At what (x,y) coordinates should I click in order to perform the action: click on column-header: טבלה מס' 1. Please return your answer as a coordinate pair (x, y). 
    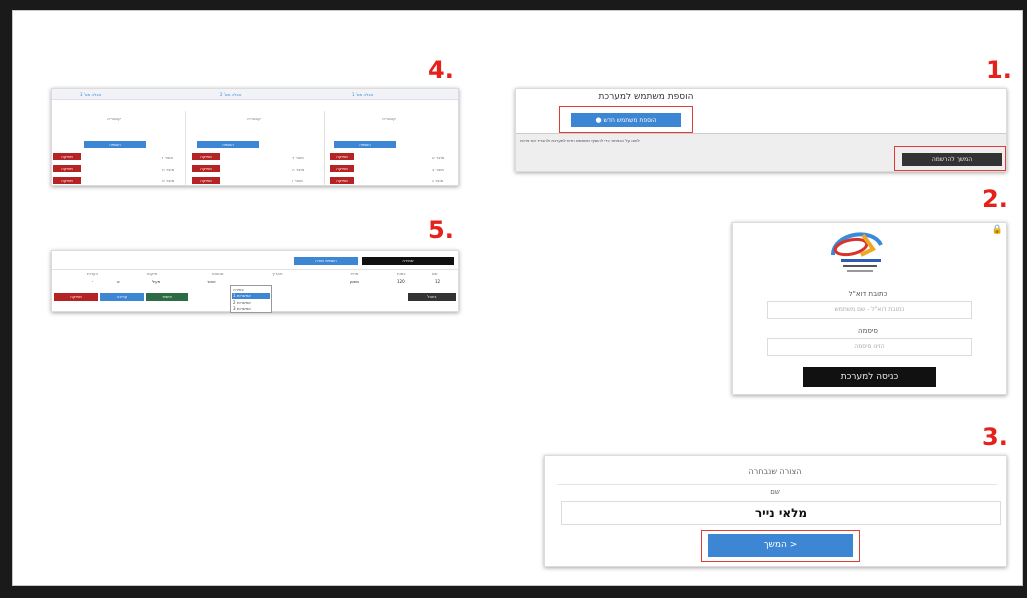
    Looking at the image, I should click on (362, 94).